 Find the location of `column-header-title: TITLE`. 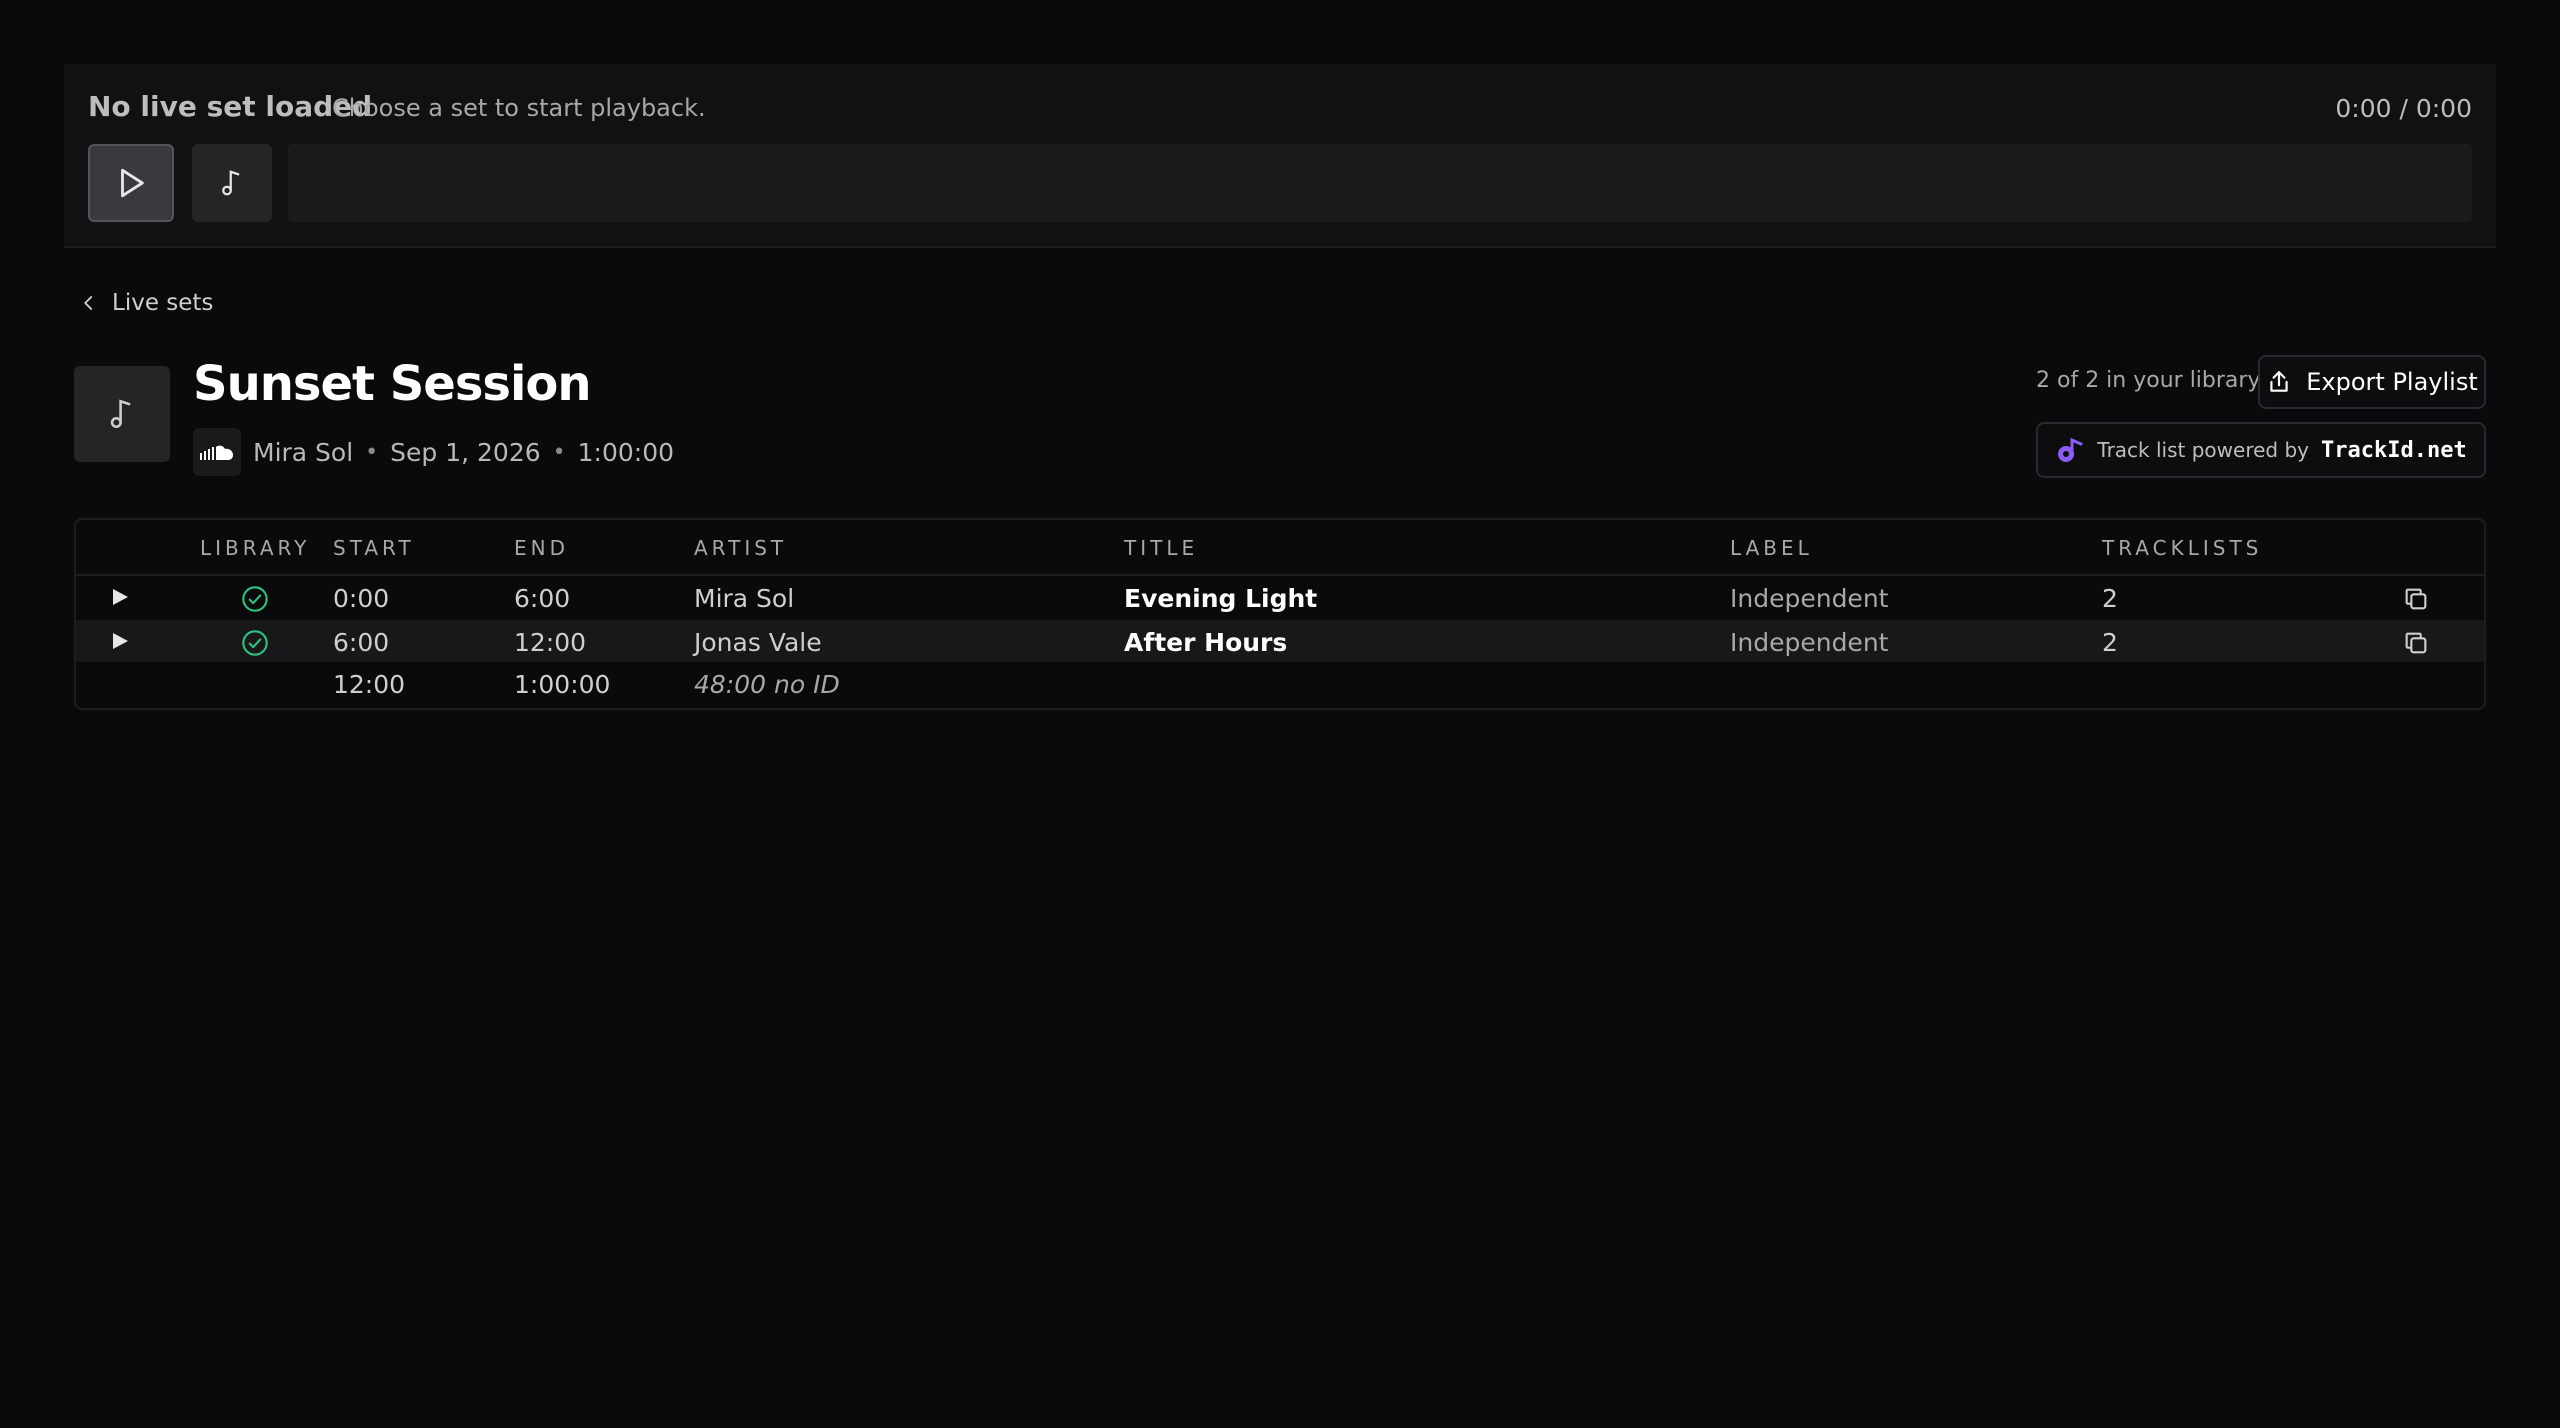

column-header-title: TITLE is located at coordinates (1161, 548).